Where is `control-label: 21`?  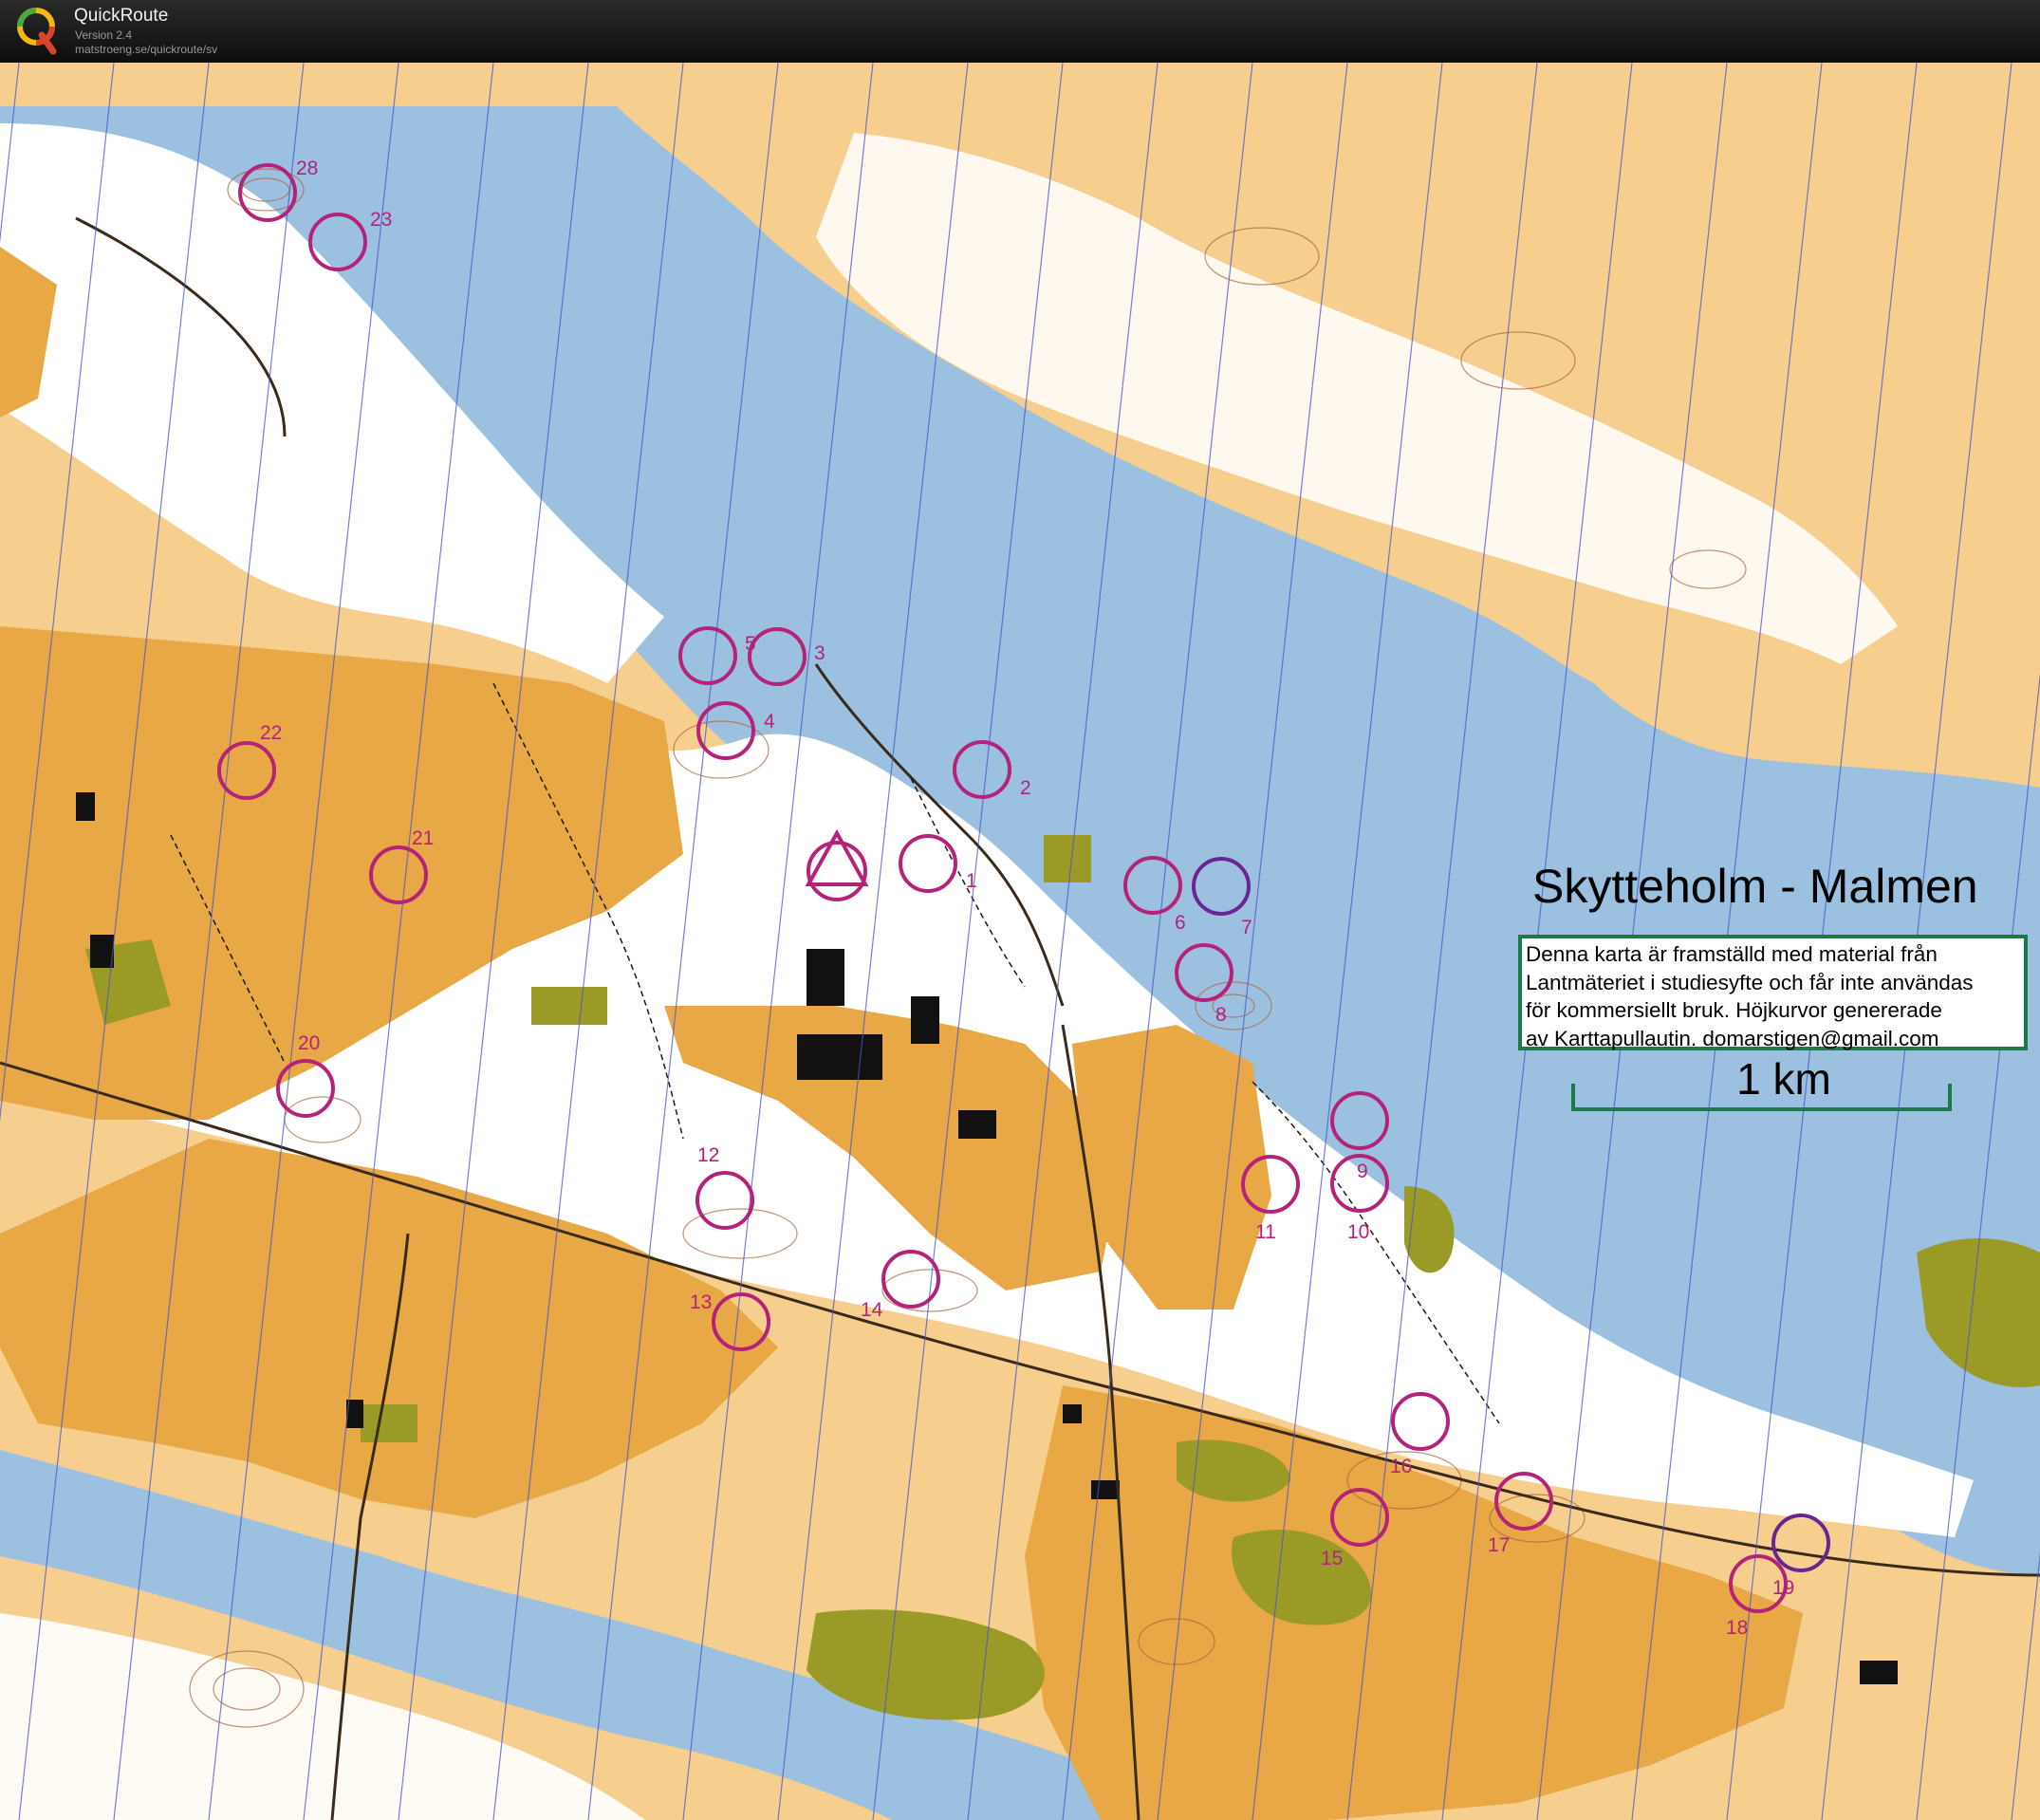 control-label: 21 is located at coordinates (423, 838).